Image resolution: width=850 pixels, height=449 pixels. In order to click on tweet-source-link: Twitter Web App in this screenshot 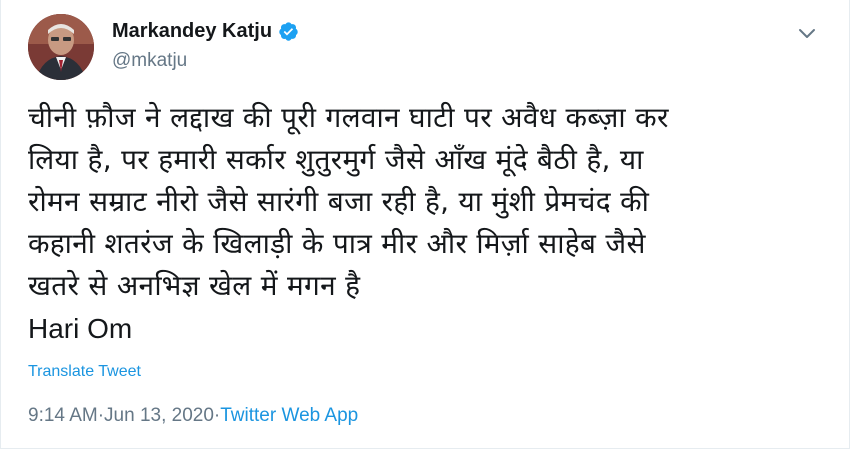, I will do `click(289, 416)`.